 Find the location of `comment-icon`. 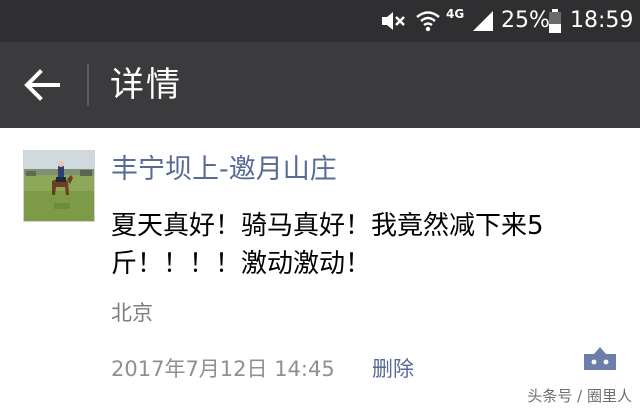

comment-icon is located at coordinates (600, 361).